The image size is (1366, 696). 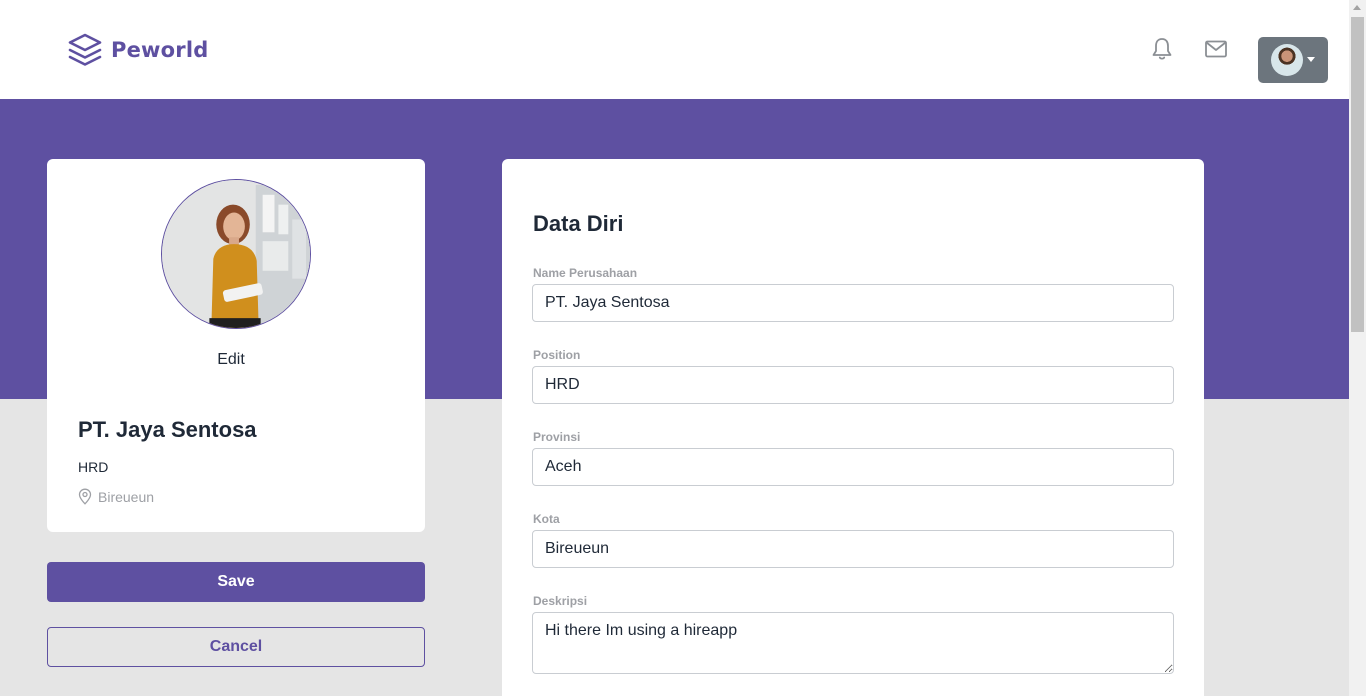 I want to click on company-name-label: Name Perusahaan, so click(x=585, y=273).